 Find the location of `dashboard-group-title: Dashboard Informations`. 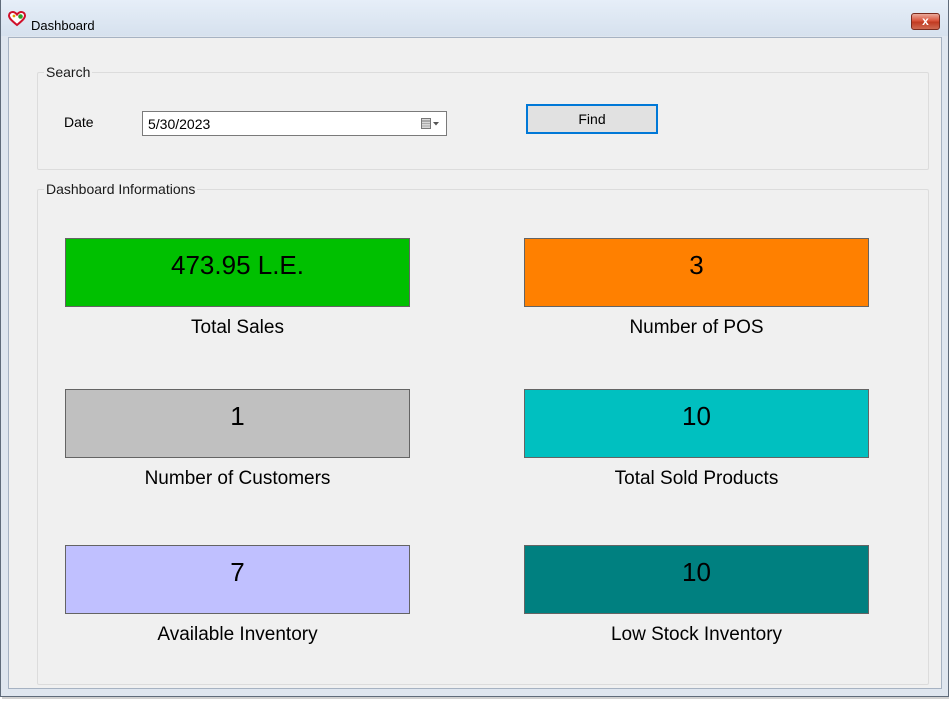

dashboard-group-title: Dashboard Informations is located at coordinates (121, 189).